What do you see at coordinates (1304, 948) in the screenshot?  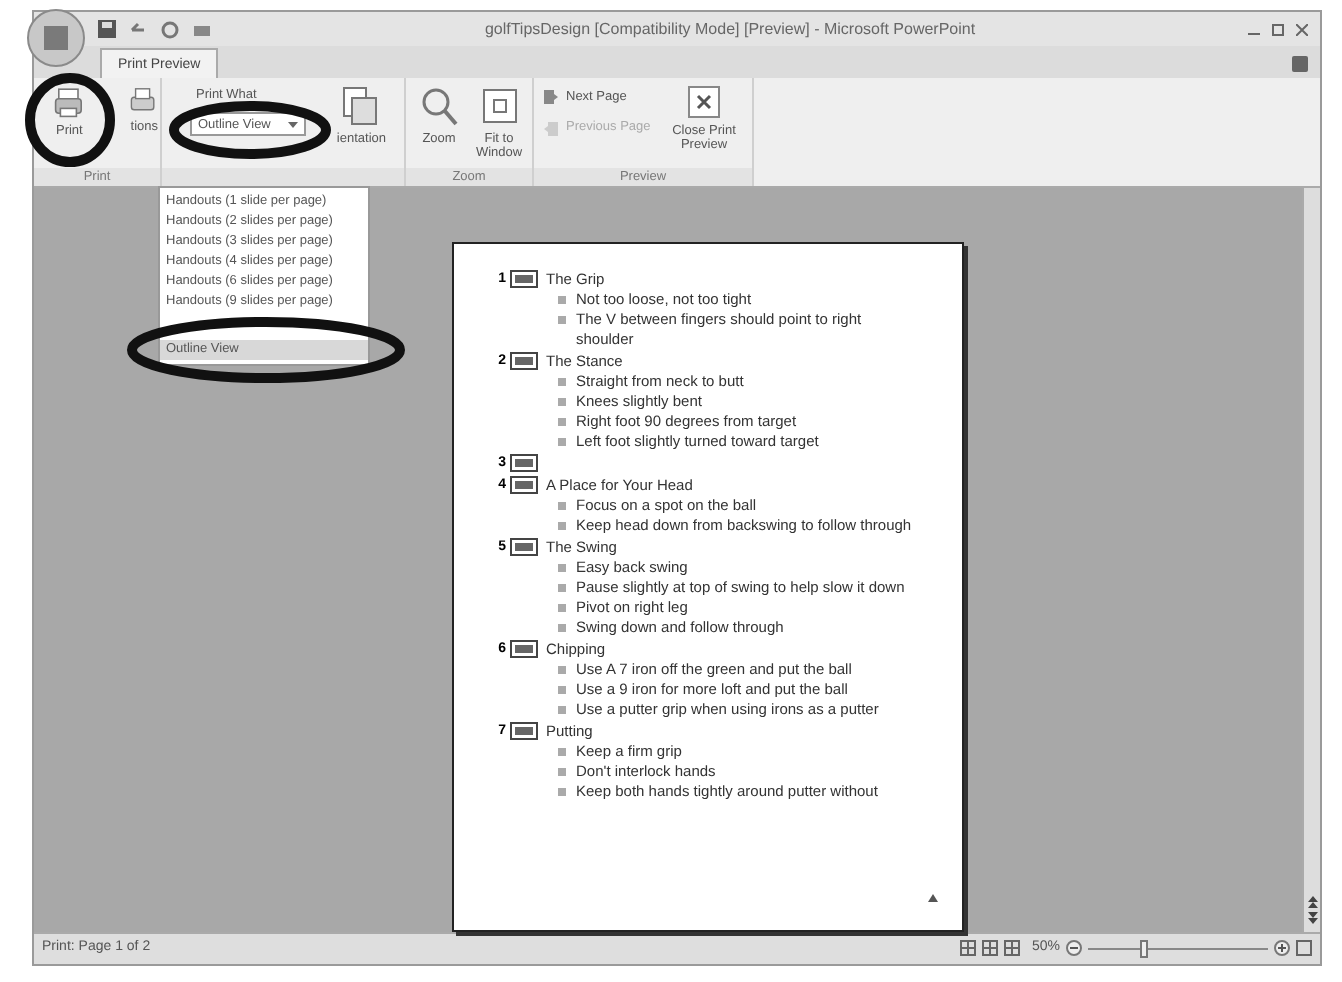 I see `fit-window-icon` at bounding box center [1304, 948].